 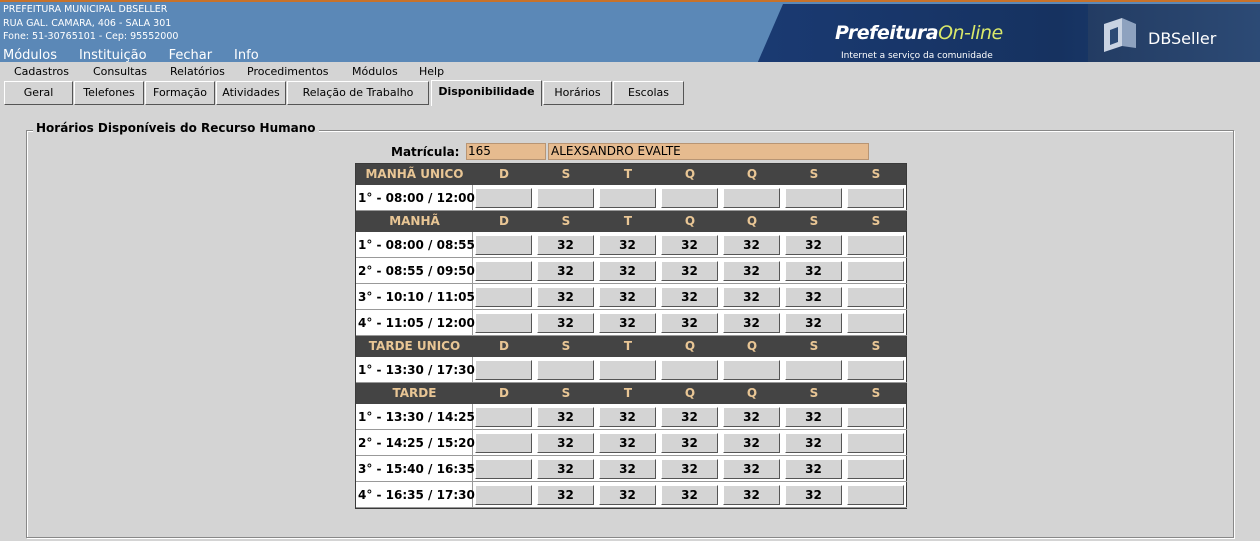 What do you see at coordinates (577, 93) in the screenshot?
I see `tab-horarios: Horários` at bounding box center [577, 93].